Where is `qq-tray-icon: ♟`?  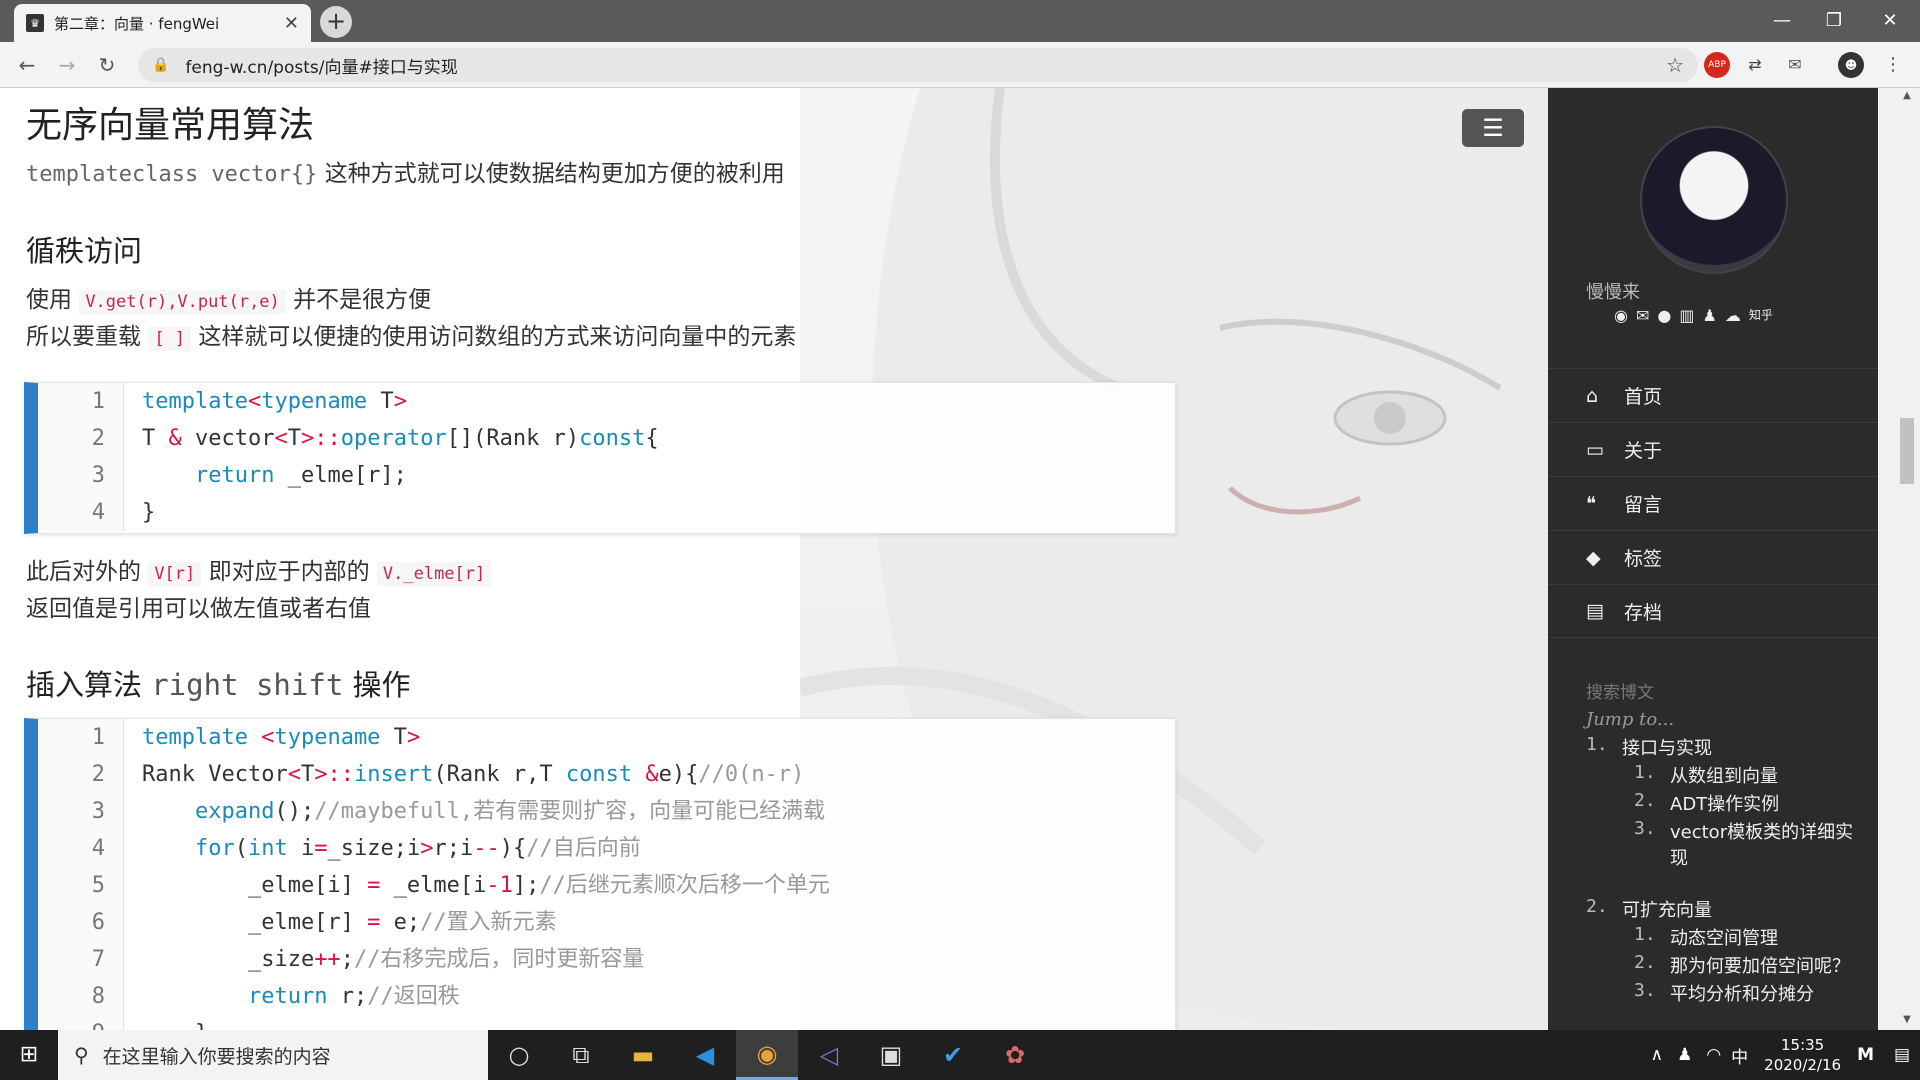 qq-tray-icon: ♟ is located at coordinates (1684, 1055).